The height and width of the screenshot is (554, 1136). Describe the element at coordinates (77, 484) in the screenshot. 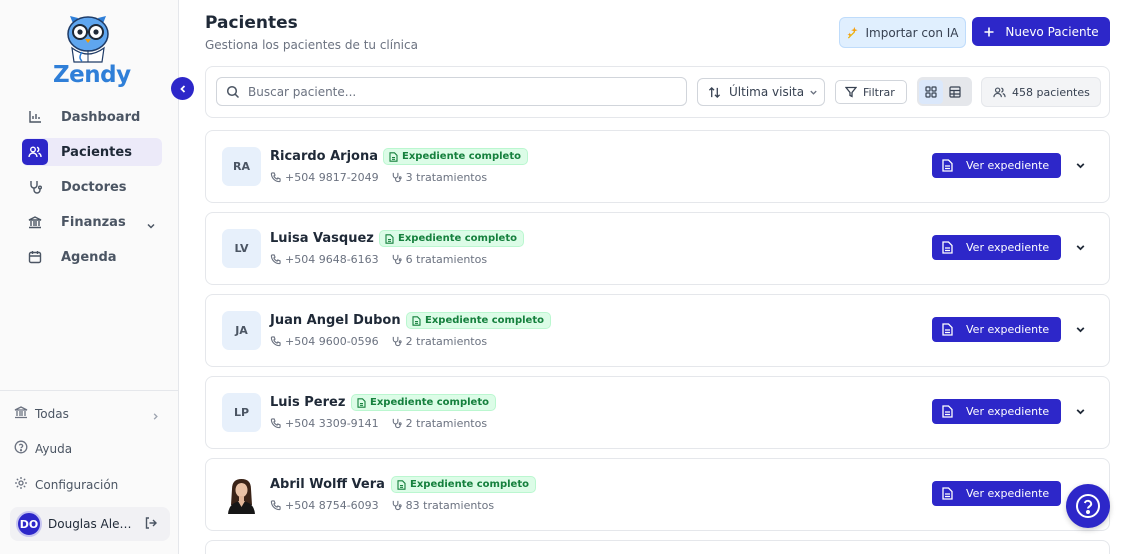

I see `settings-label: Configuración` at that location.